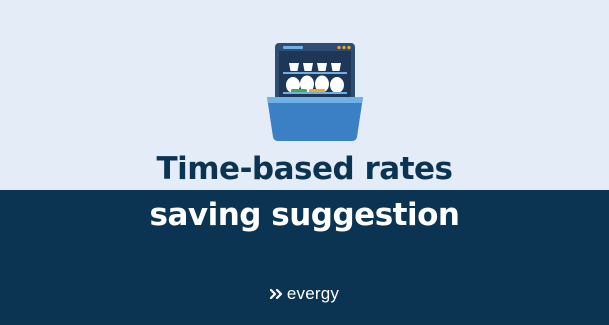 The width and height of the screenshot is (609, 325). I want to click on double-chevron-icon, so click(275, 294).